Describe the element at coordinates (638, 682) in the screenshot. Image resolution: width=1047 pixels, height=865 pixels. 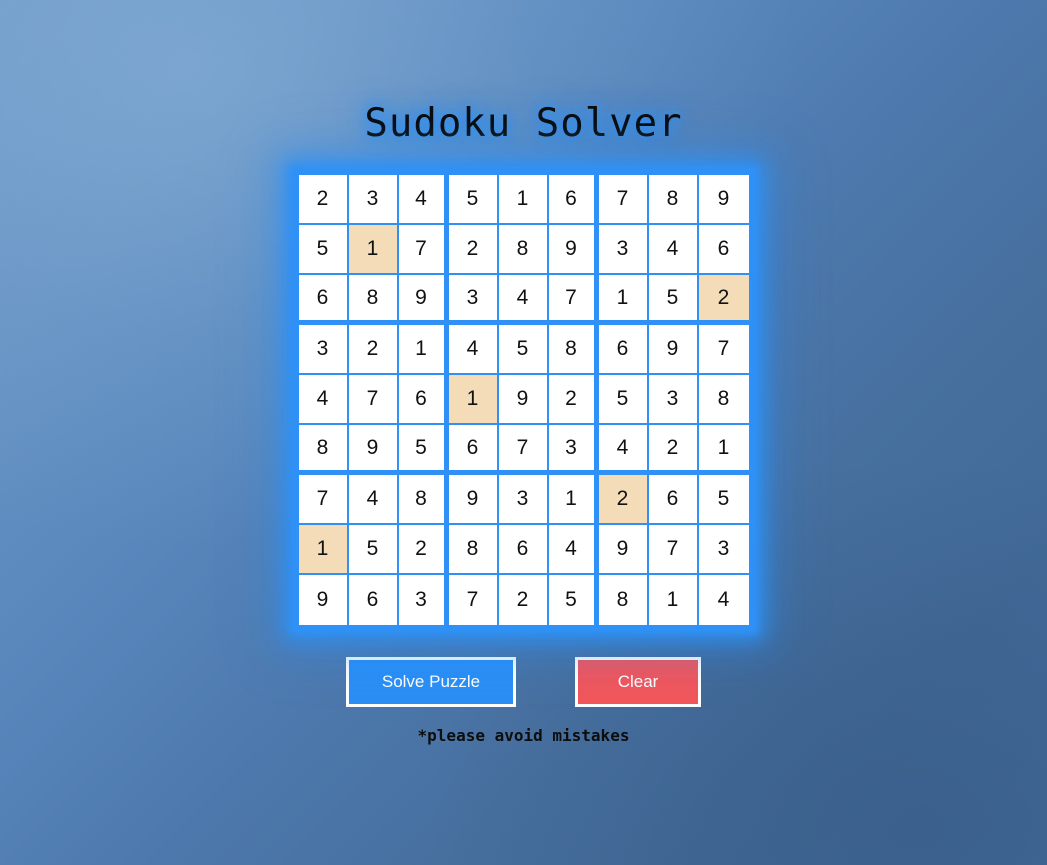
I see `clear-button: Clear` at that location.